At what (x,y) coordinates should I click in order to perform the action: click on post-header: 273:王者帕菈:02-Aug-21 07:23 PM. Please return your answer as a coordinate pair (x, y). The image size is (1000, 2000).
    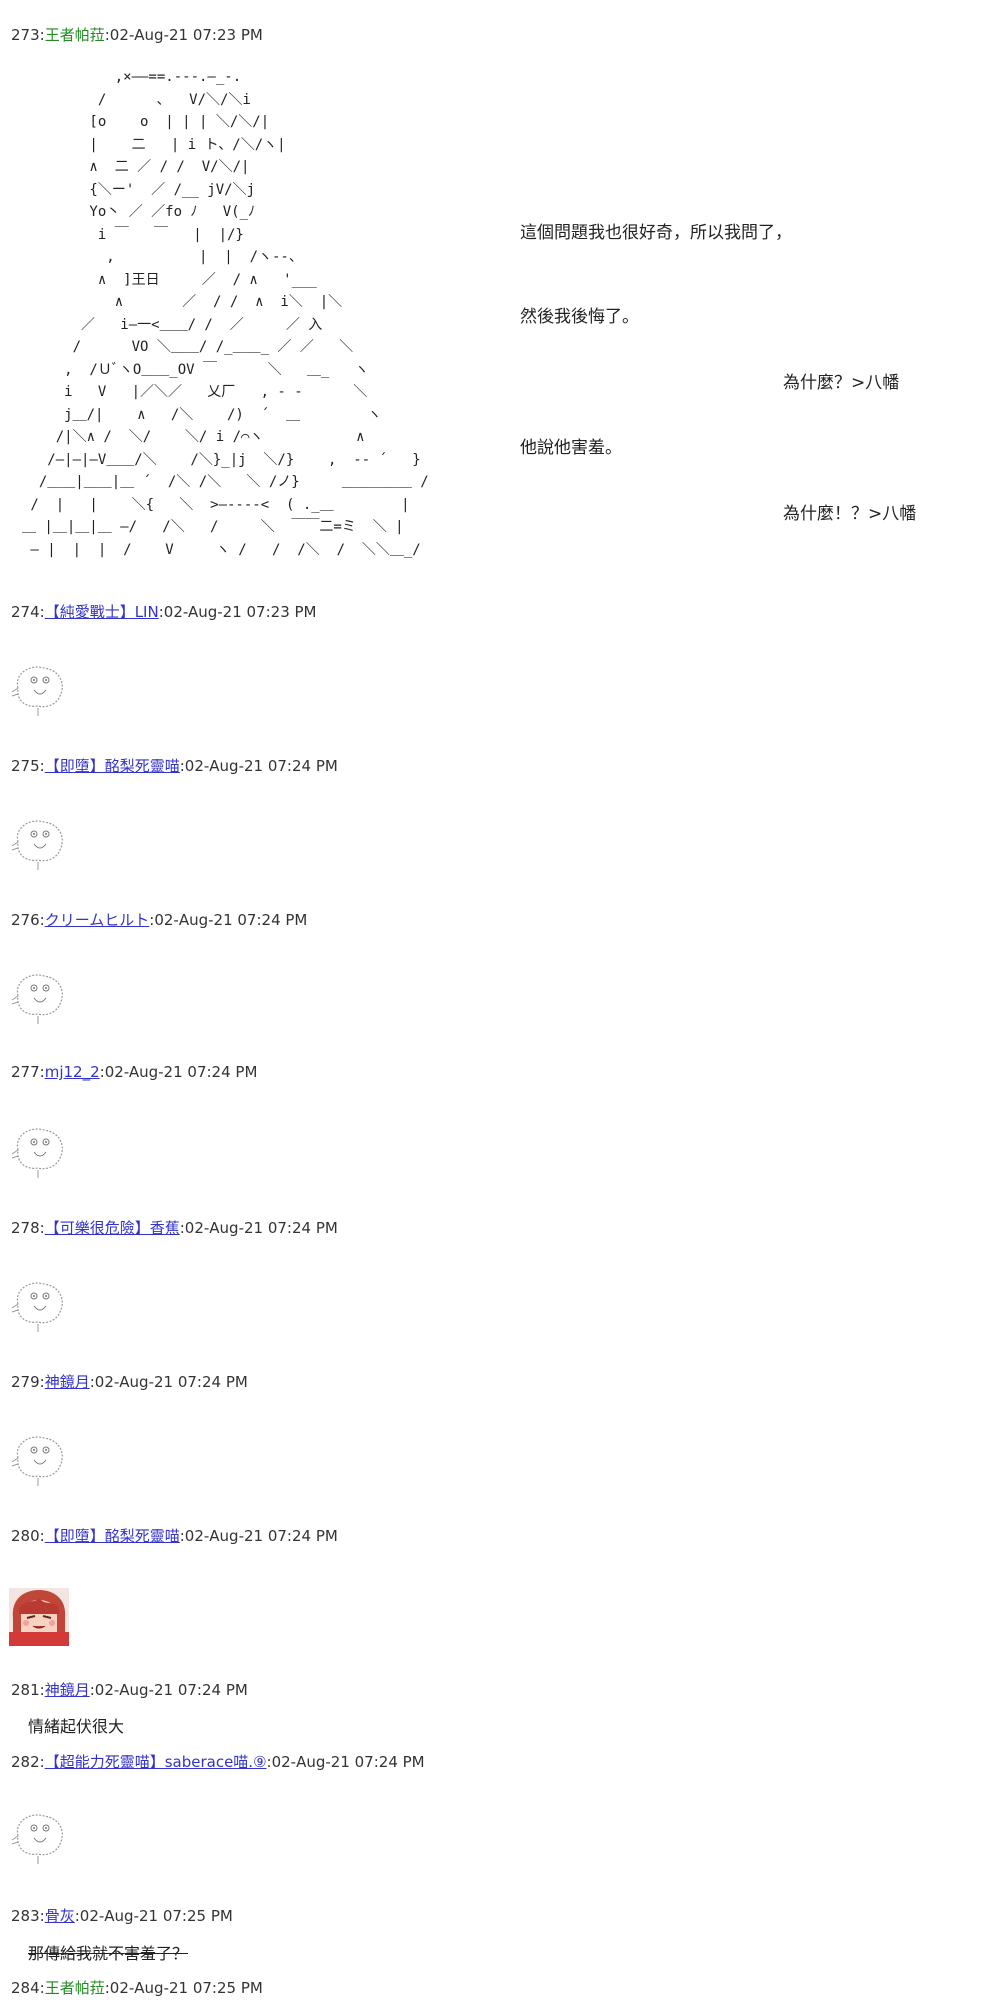
    Looking at the image, I should click on (137, 35).